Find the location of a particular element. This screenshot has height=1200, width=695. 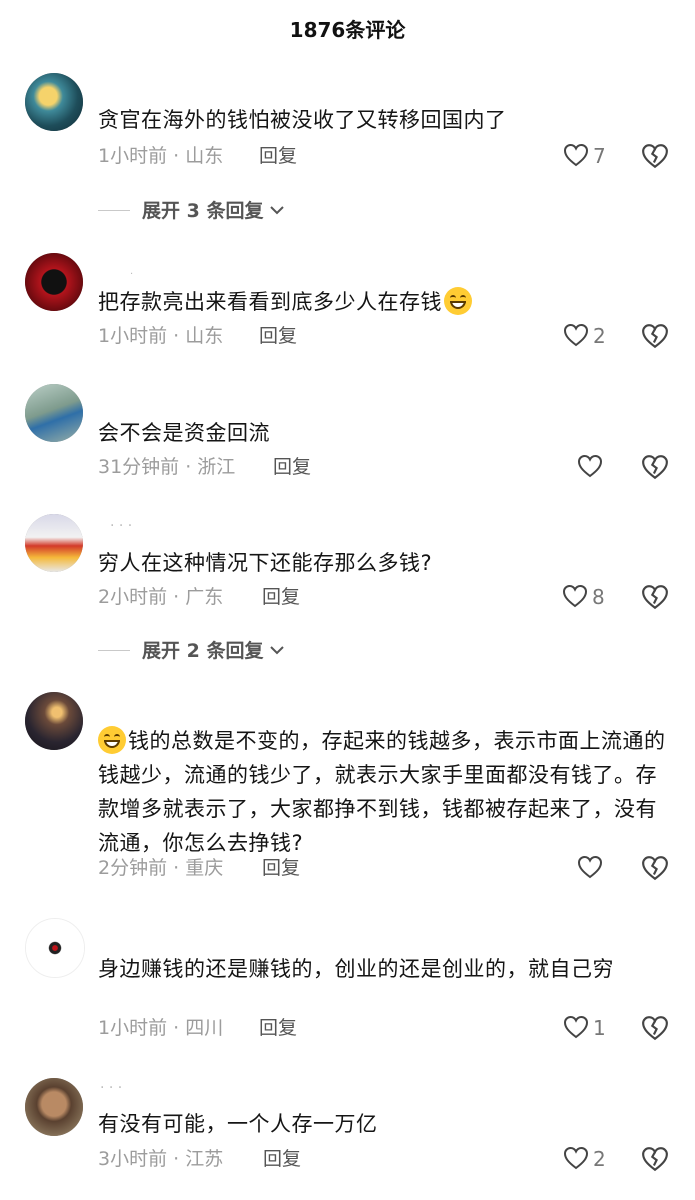

comments-count-title: 1876条评论 is located at coordinates (347, 30).